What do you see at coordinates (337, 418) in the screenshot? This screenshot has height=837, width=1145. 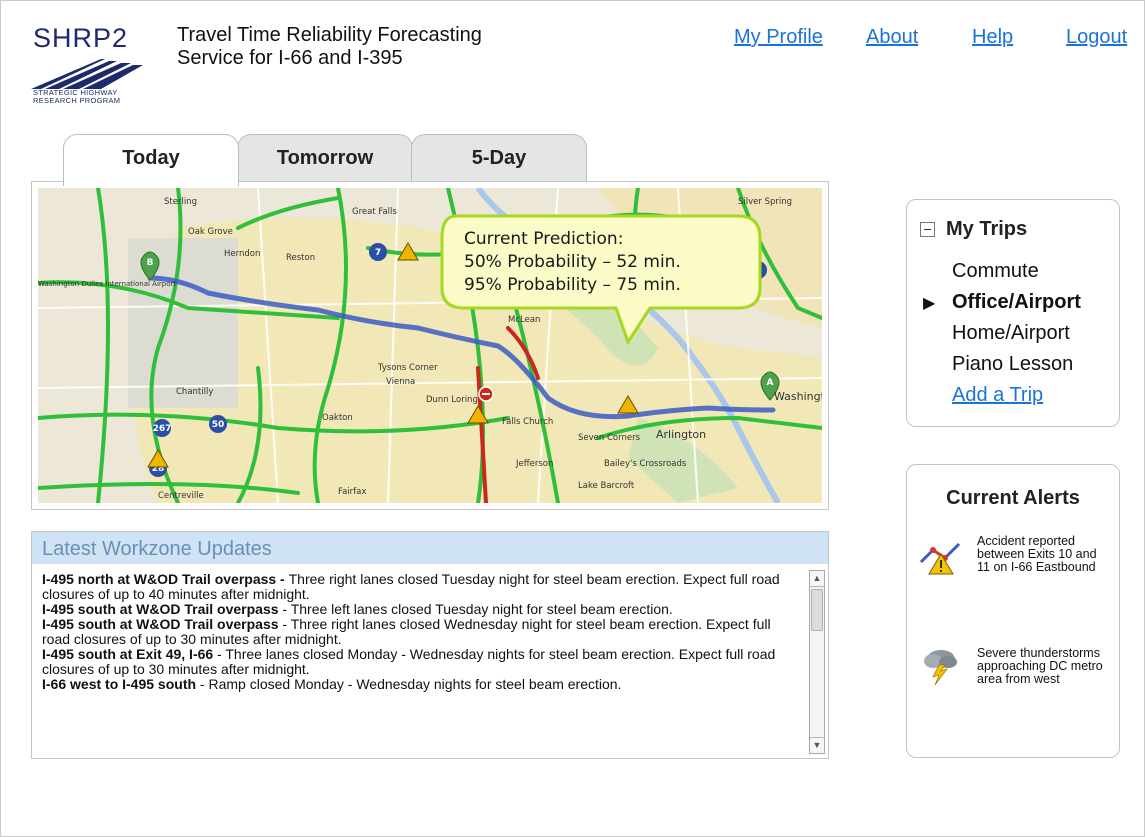 I see `map-label-oakton: Oakton` at bounding box center [337, 418].